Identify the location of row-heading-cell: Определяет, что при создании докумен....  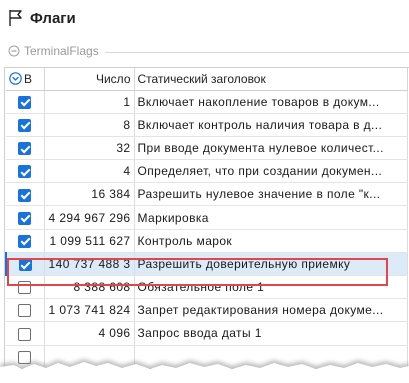
(271, 171).